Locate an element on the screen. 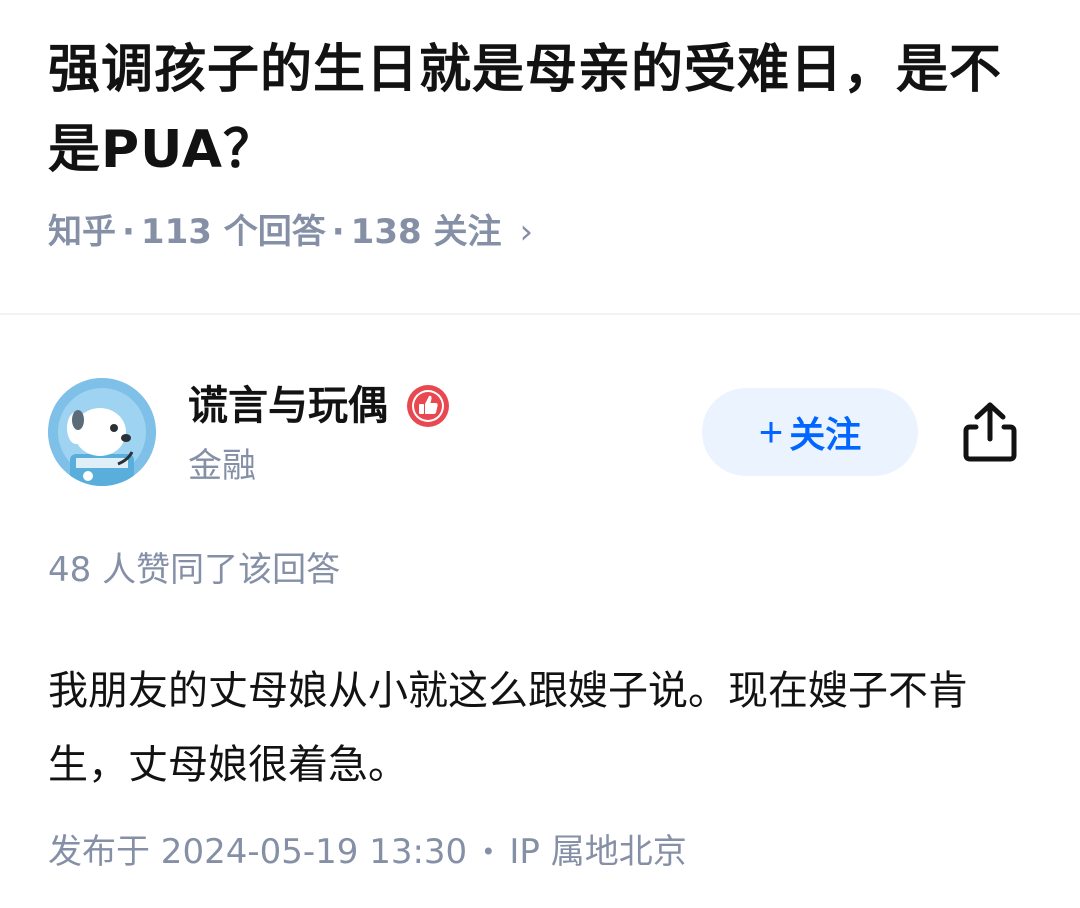 This screenshot has height=908, width=1080. dog-astronaut-avatar-icon is located at coordinates (102, 432).